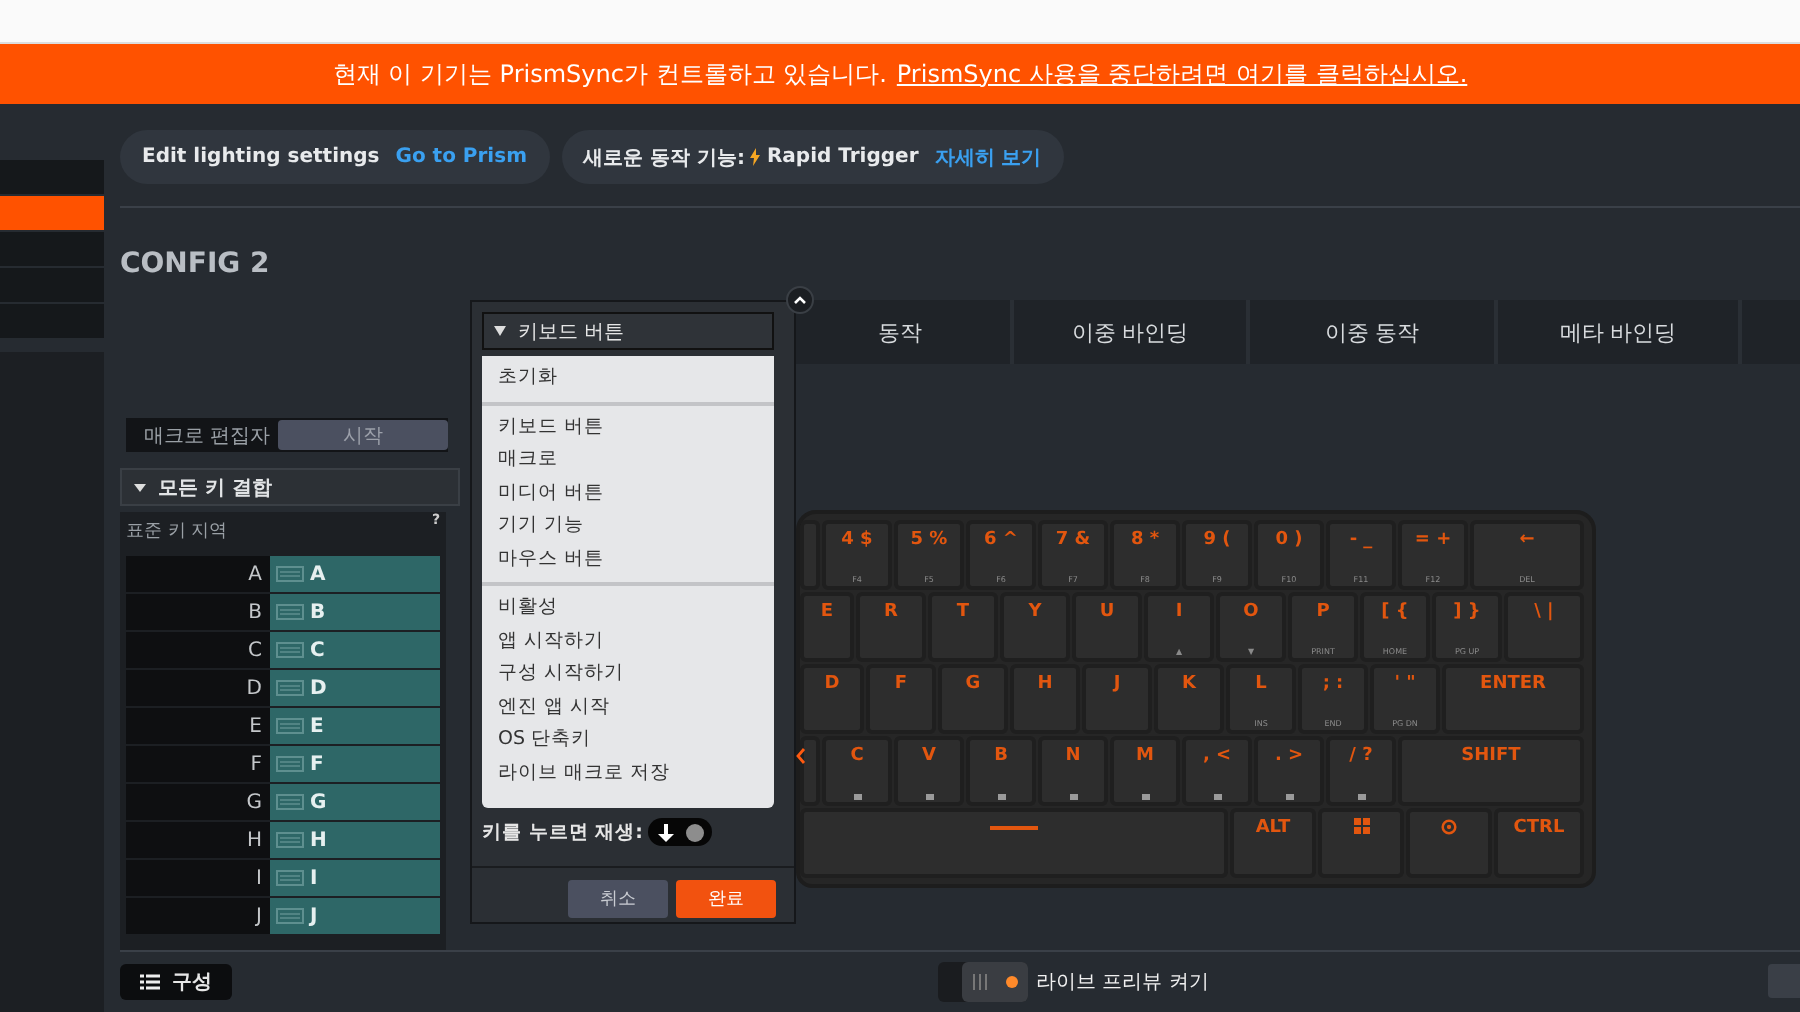  Describe the element at coordinates (680, 832) in the screenshot. I see `playback-toggle` at that location.